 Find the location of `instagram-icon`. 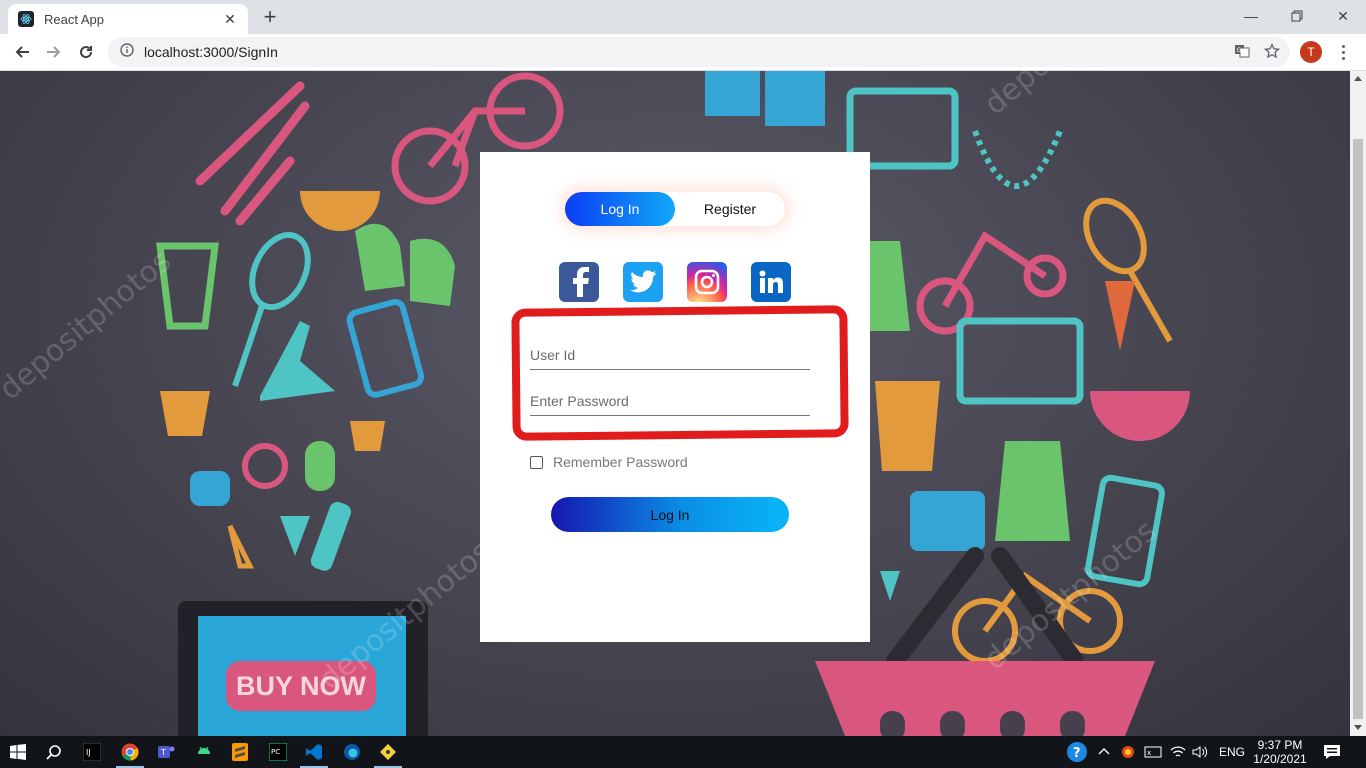

instagram-icon is located at coordinates (707, 282).